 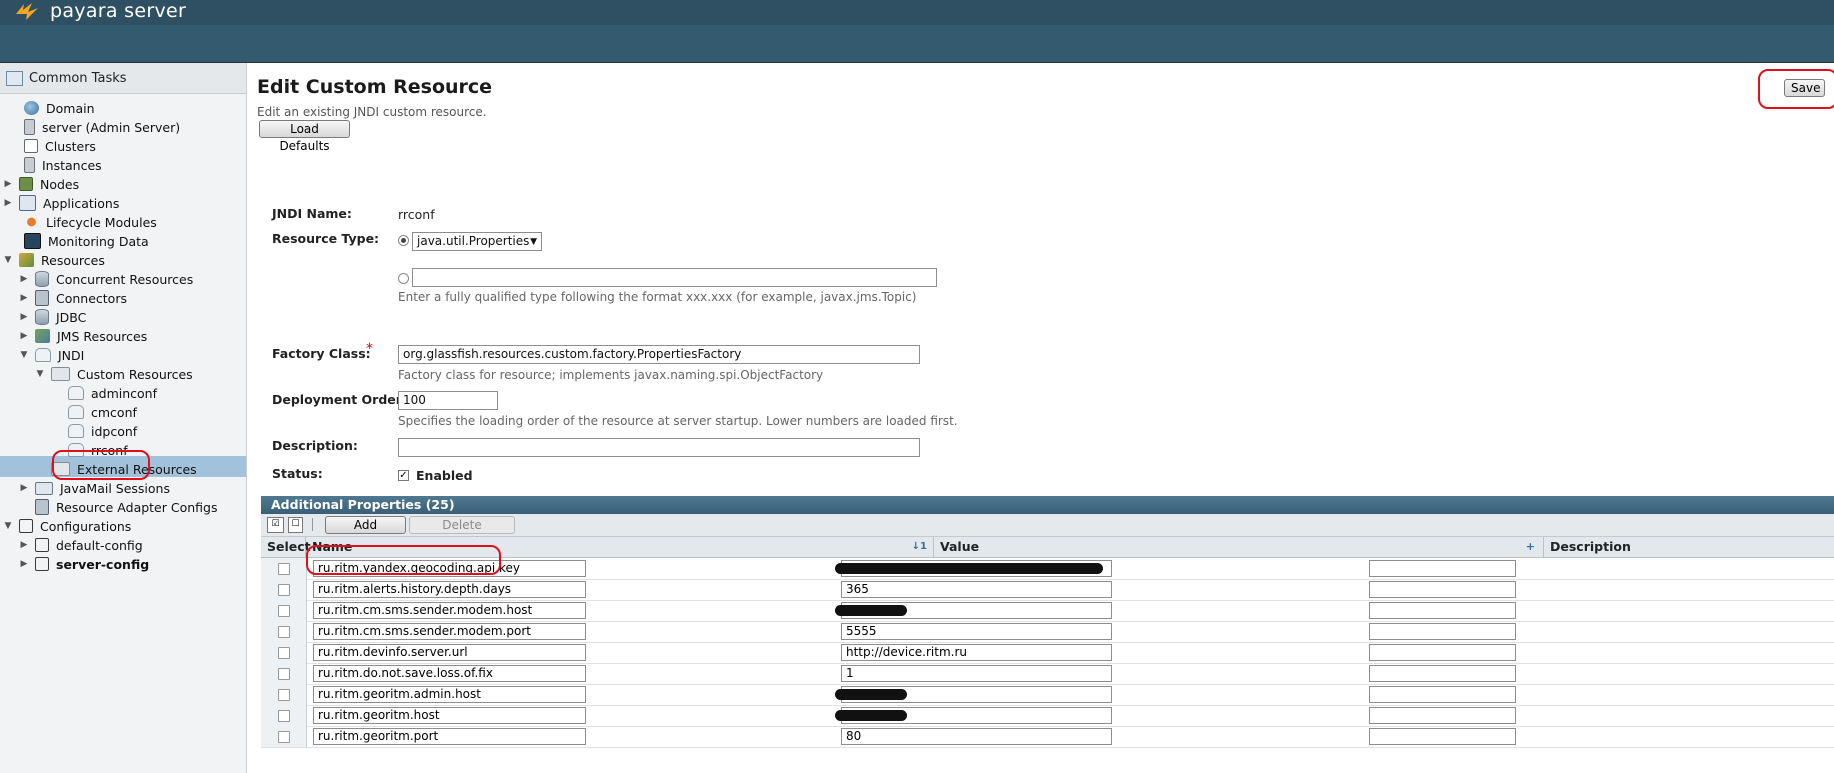 I want to click on property-name-input: ru.ritm.do.not.save.loss.of.fix, so click(x=449, y=673).